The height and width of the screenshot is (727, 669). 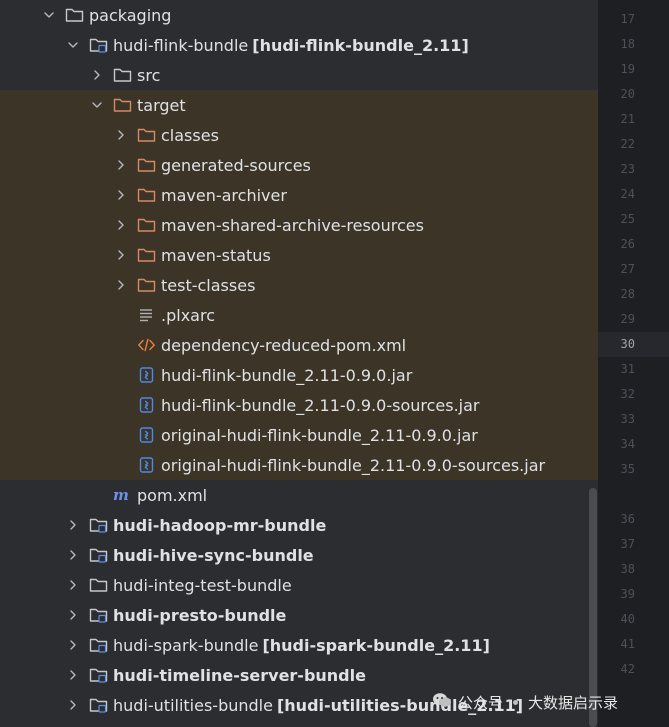 I want to click on wechat-icon, so click(x=442, y=702).